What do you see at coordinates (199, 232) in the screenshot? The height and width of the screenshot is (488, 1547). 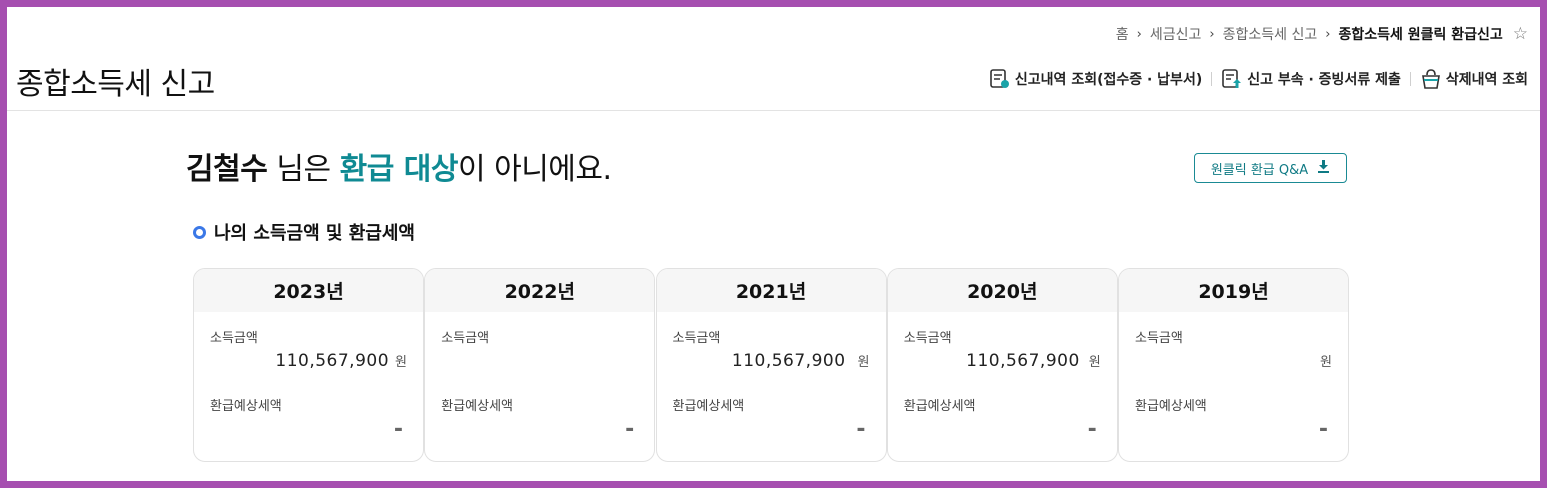 I see `bullet-circle-icon` at bounding box center [199, 232].